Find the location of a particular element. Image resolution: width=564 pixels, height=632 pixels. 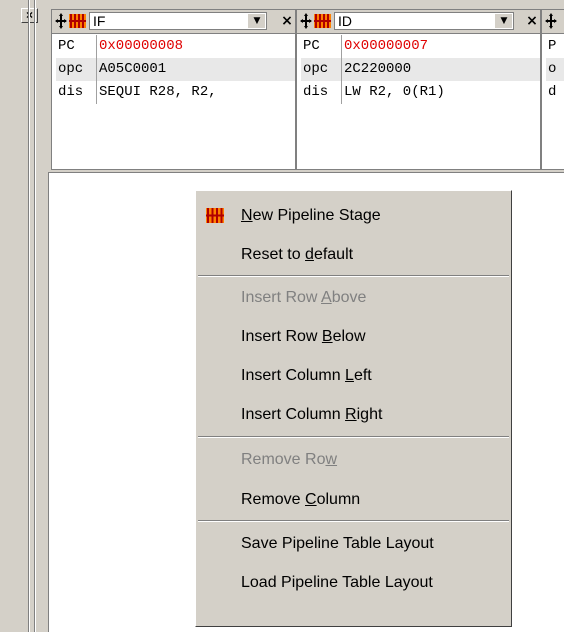

table-row: opc 2C220000 is located at coordinates (420, 69).